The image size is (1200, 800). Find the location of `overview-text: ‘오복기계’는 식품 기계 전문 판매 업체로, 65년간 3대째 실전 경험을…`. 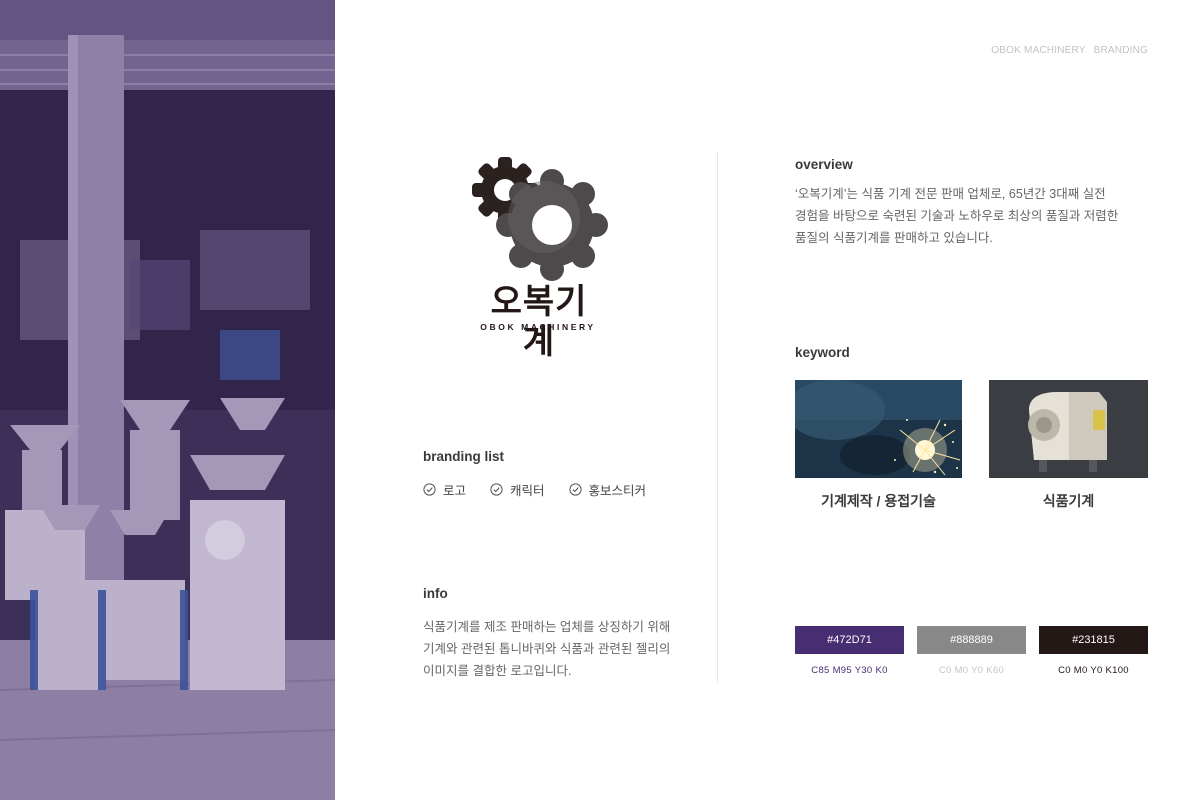

overview-text: ‘오복기계’는 식품 기계 전문 판매 업체로, 65년간 3대째 실전 경험을… is located at coordinates (975, 216).